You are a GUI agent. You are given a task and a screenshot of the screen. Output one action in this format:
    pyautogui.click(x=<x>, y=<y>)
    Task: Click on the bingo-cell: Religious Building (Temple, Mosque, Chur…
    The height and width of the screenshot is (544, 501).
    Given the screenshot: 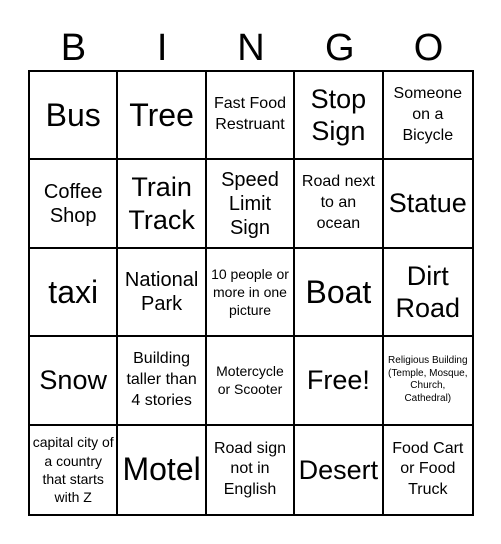 What is the action you would take?
    pyautogui.click(x=427, y=381)
    